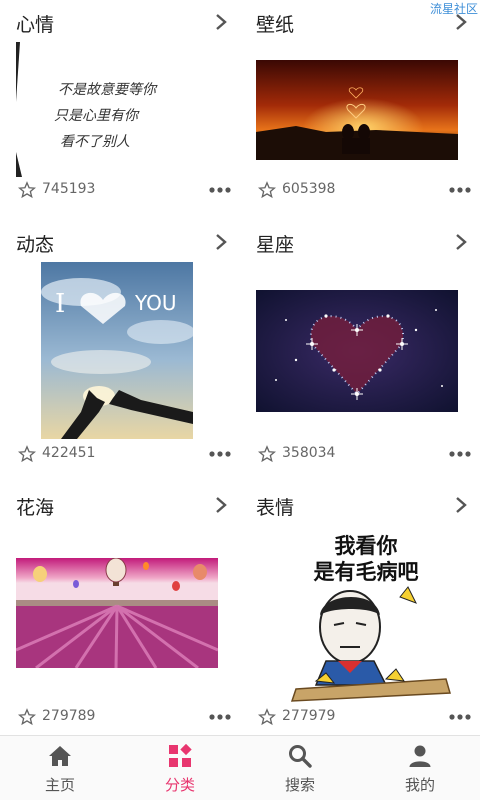  Describe the element at coordinates (108, 90) in the screenshot. I see `mood-text-line: 不是故意要等你` at that location.